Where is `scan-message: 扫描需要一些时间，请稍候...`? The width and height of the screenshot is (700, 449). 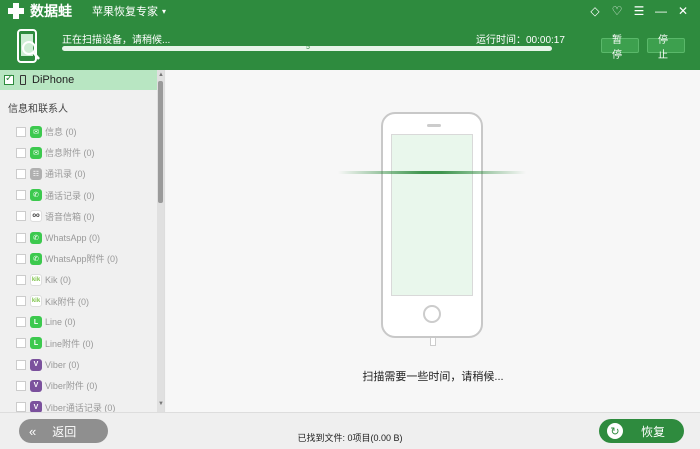 scan-message: 扫描需要一些时间，请稍候... is located at coordinates (433, 377).